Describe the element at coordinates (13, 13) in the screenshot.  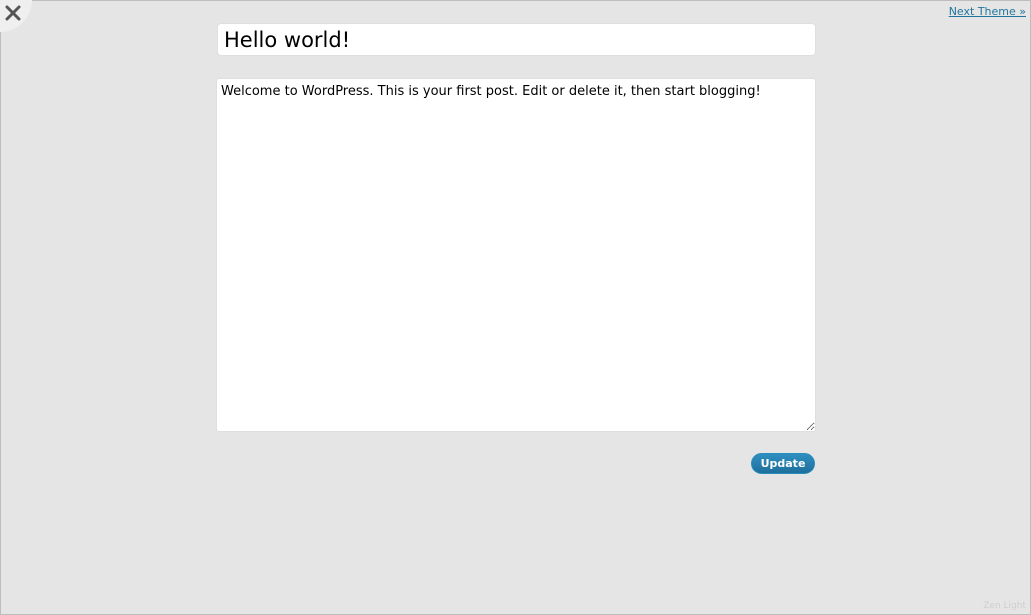
I see `close-icon` at that location.